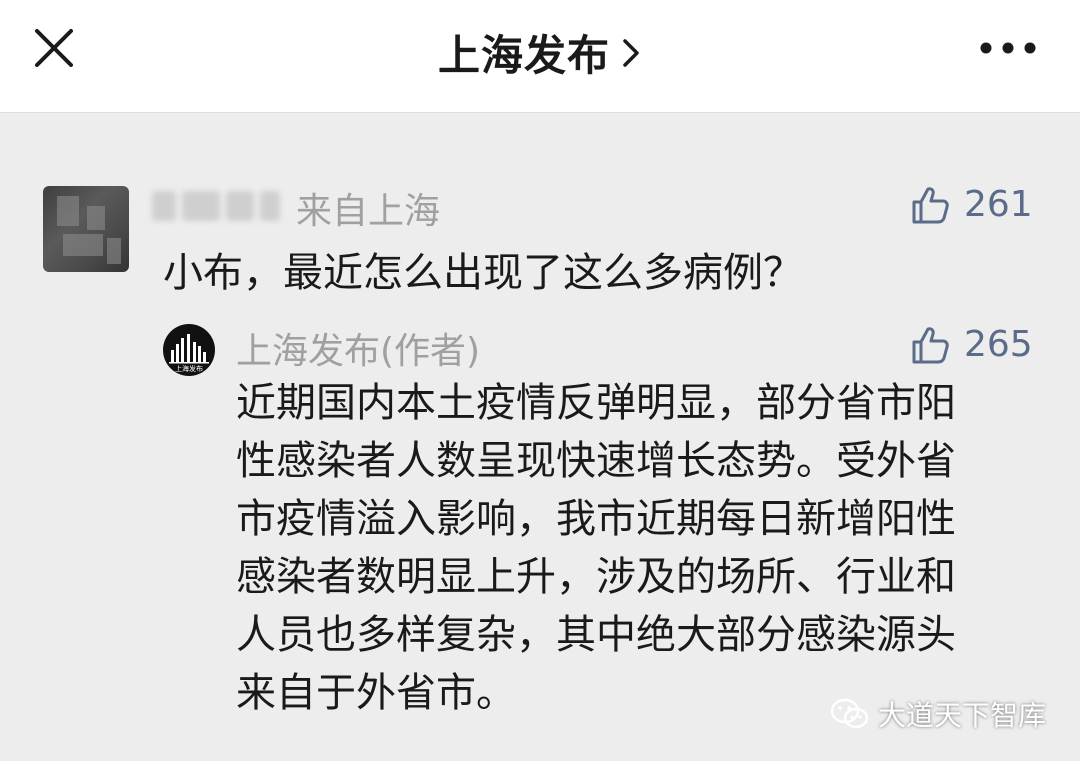  I want to click on reply-like-button: 265, so click(971, 344).